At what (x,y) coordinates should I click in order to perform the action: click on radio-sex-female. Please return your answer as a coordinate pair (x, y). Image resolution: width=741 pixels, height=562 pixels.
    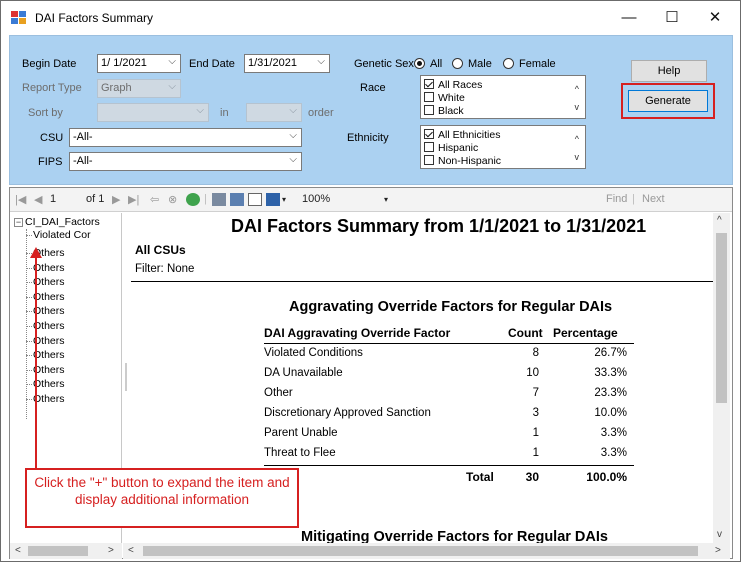
    Looking at the image, I should click on (508, 63).